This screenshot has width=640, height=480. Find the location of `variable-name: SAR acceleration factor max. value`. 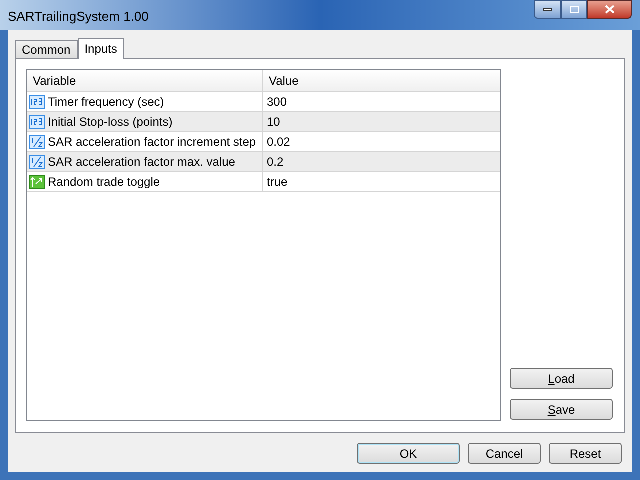

variable-name: SAR acceleration factor max. value is located at coordinates (142, 162).